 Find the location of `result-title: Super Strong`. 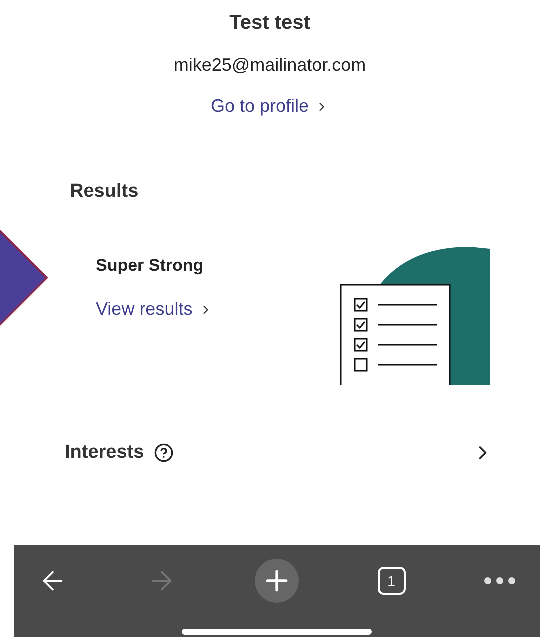

result-title: Super Strong is located at coordinates (150, 265).